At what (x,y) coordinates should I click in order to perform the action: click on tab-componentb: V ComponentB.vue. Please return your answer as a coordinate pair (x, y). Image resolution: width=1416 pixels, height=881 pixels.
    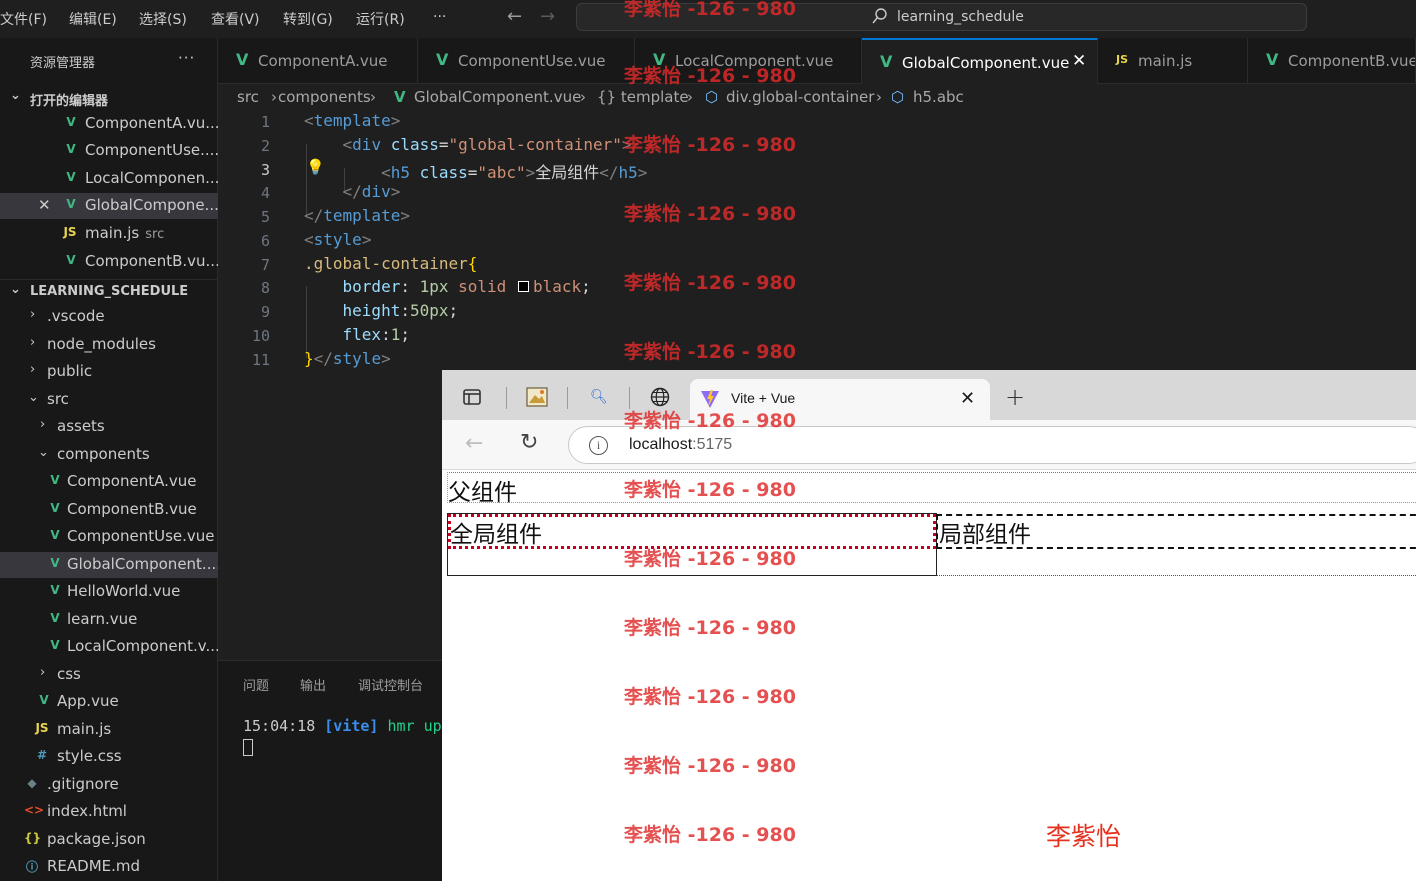
    Looking at the image, I should click on (1332, 61).